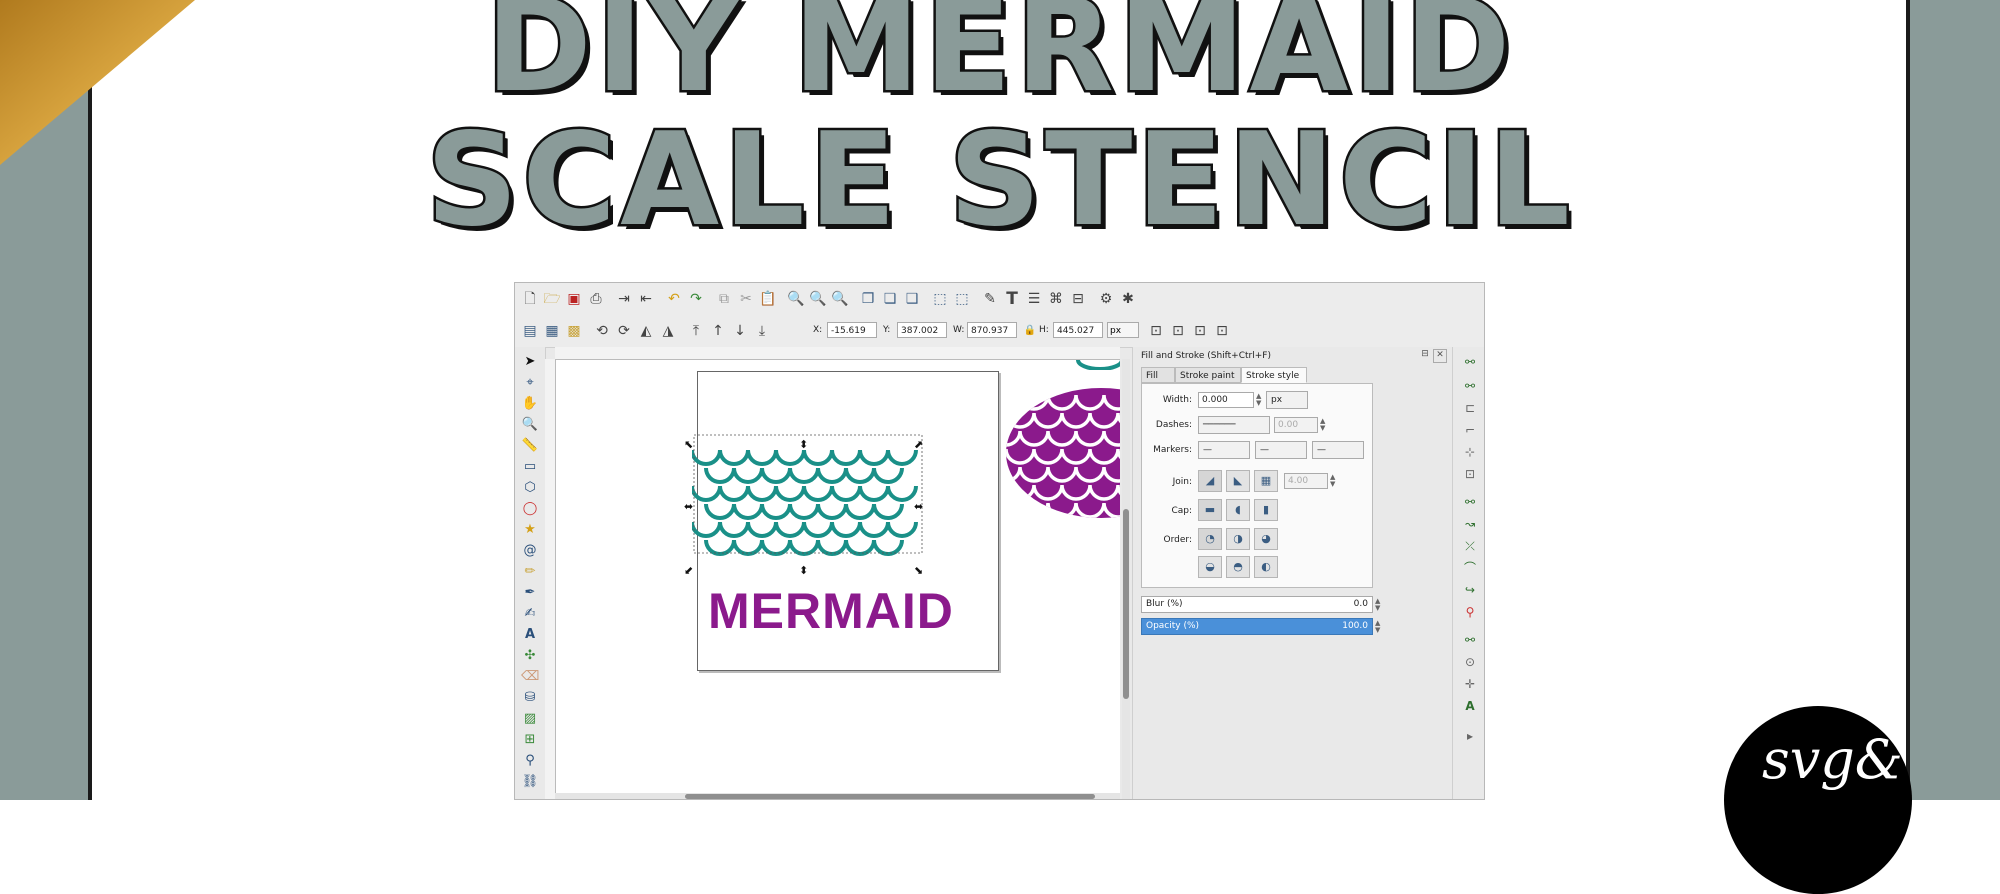 The image size is (2000, 894). I want to click on order-fill-markers-stroke-button: ◕, so click(1266, 539).